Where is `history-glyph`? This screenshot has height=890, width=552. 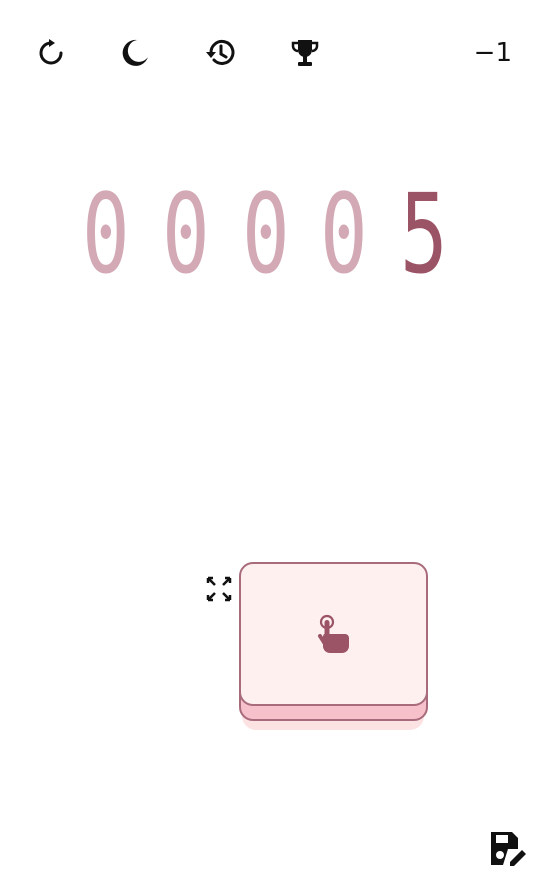
history-glyph is located at coordinates (220, 52).